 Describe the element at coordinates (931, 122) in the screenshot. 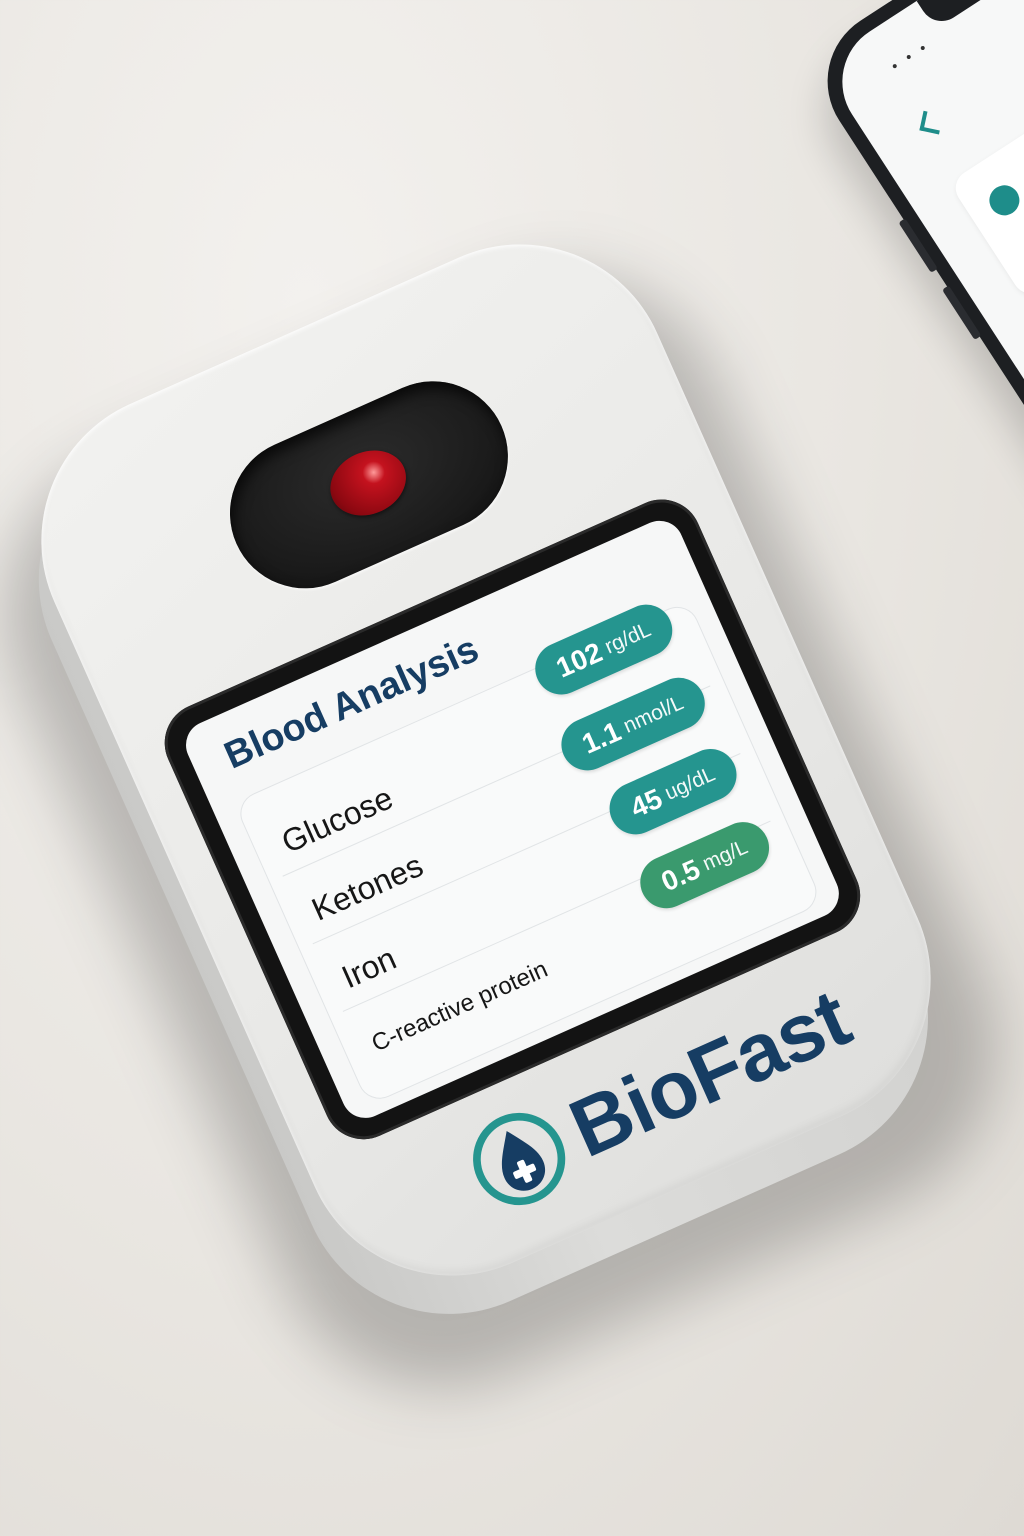

I see `chevron-left-icon` at that location.